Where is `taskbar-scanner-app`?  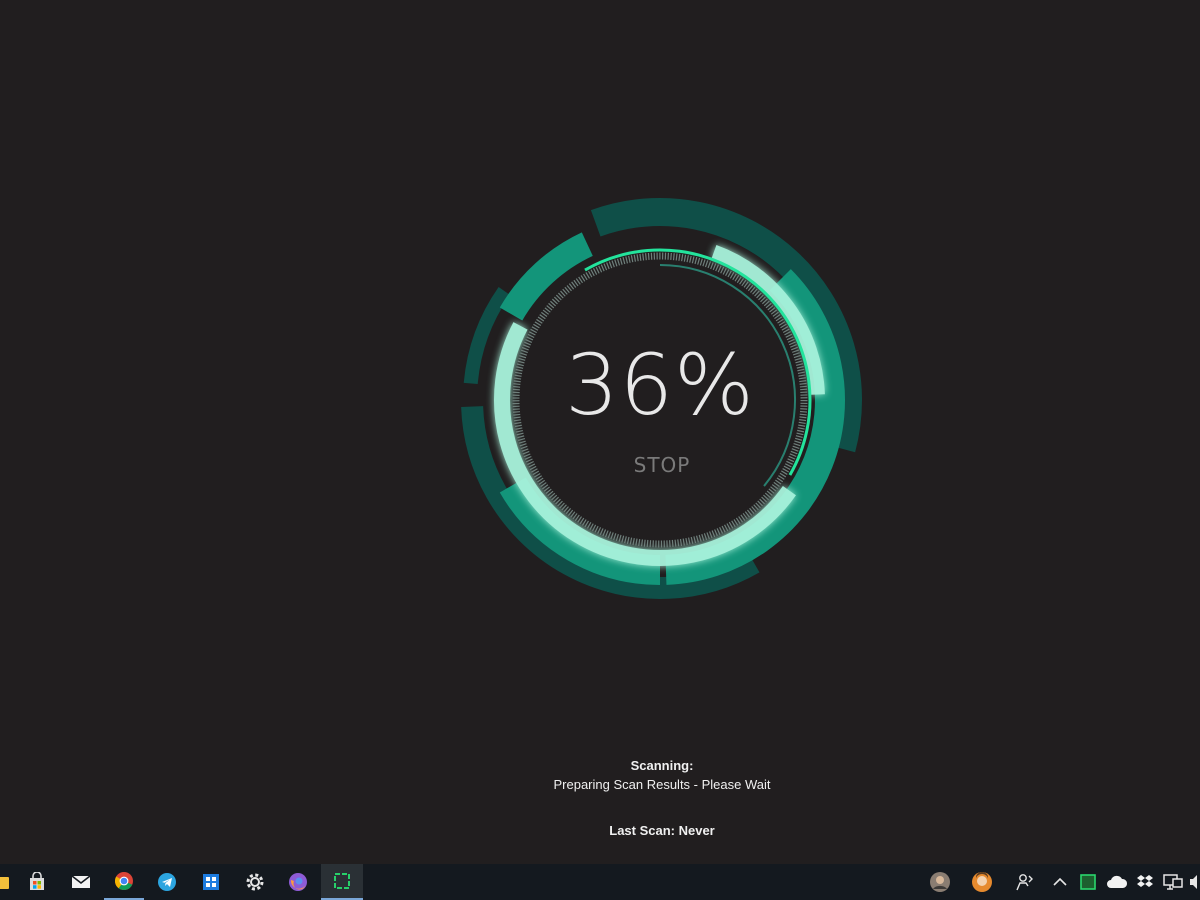
taskbar-scanner-app is located at coordinates (342, 882).